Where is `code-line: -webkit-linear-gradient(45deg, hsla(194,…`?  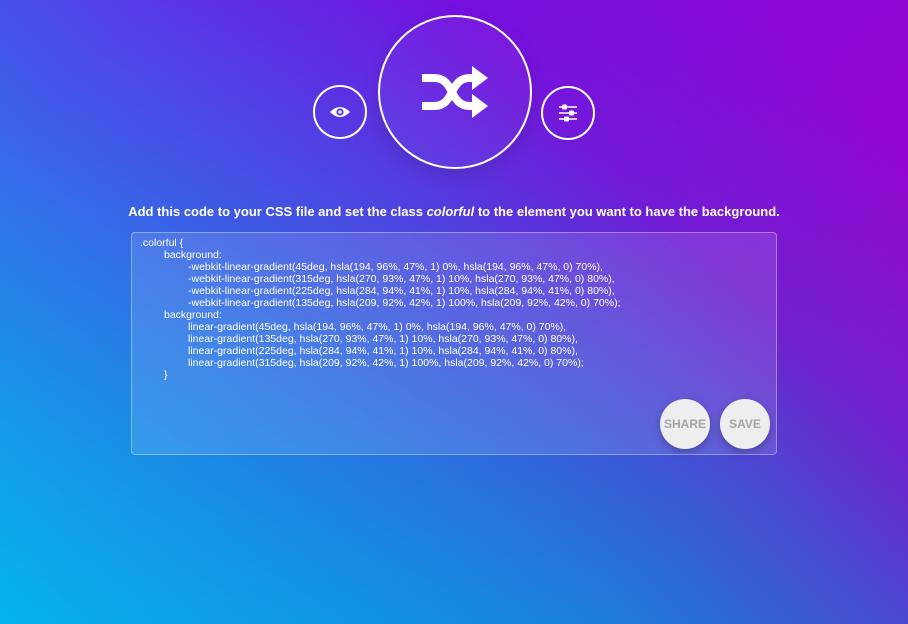 code-line: -webkit-linear-gradient(45deg, hsla(194,… is located at coordinates (395, 267).